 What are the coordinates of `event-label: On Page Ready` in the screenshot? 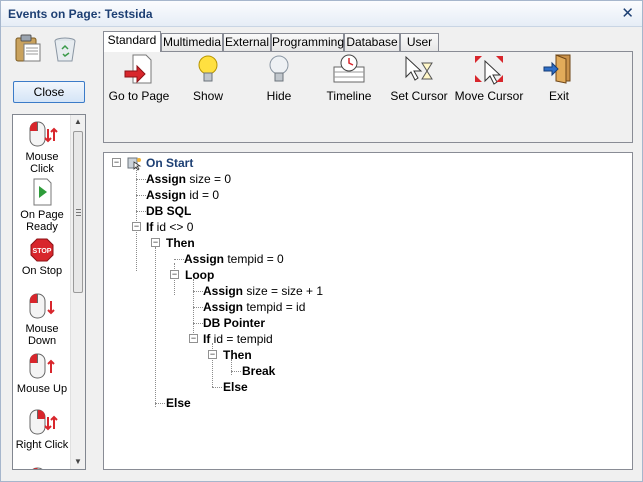 It's located at (42, 221).